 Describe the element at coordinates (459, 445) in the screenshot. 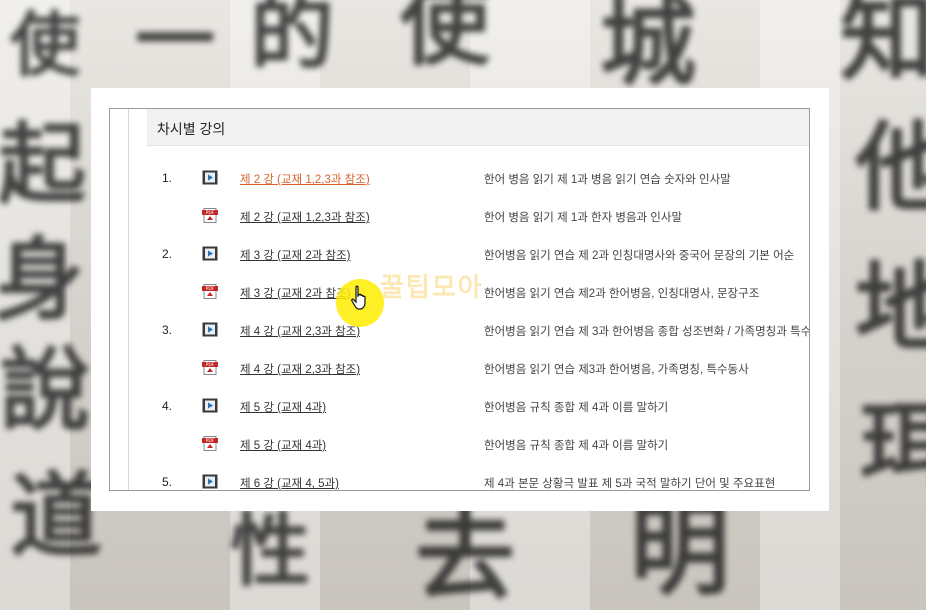

I see `lesson-row: PDF 제 5 강 (교재 4과) 한어병음 규칙 종합 제 4과 이름 말하기` at that location.